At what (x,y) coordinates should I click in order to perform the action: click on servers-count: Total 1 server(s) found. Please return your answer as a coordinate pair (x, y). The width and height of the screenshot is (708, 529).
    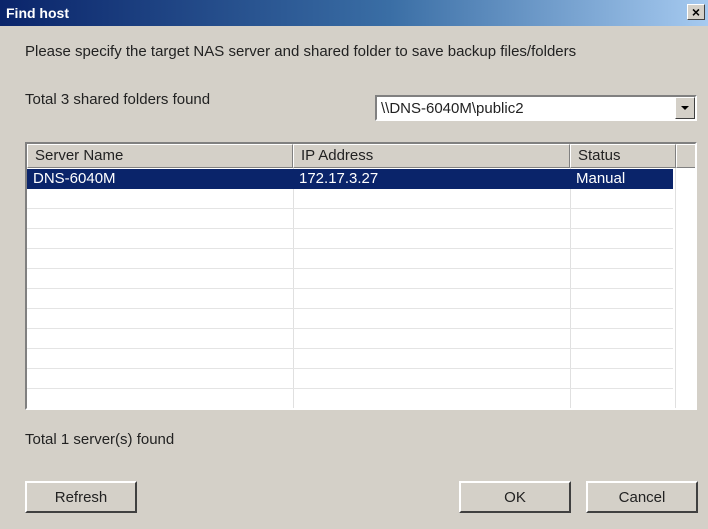
    Looking at the image, I should click on (100, 439).